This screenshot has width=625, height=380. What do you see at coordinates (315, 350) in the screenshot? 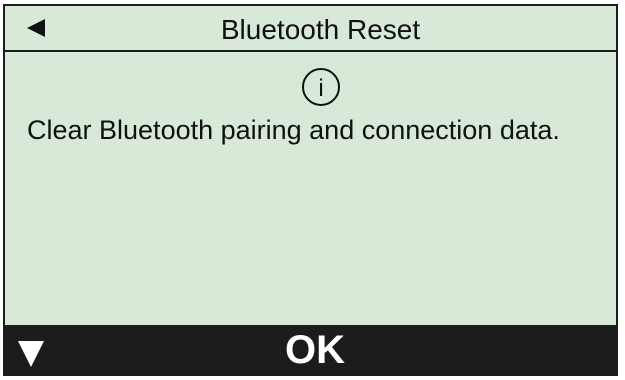
I see `ok-button: OK` at bounding box center [315, 350].